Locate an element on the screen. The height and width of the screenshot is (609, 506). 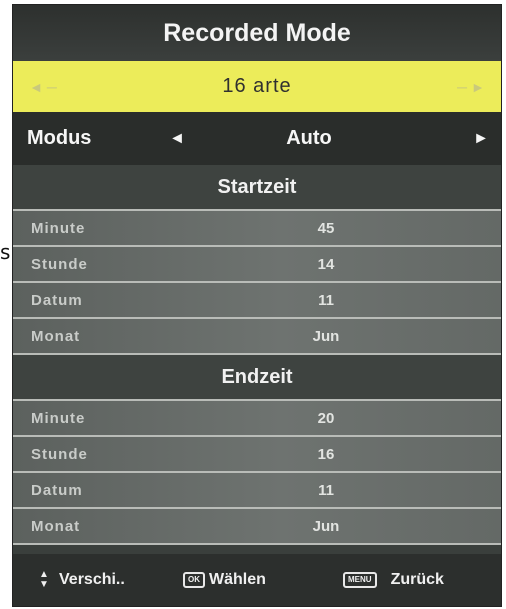
back-hint-label: Zurück is located at coordinates (417, 579).